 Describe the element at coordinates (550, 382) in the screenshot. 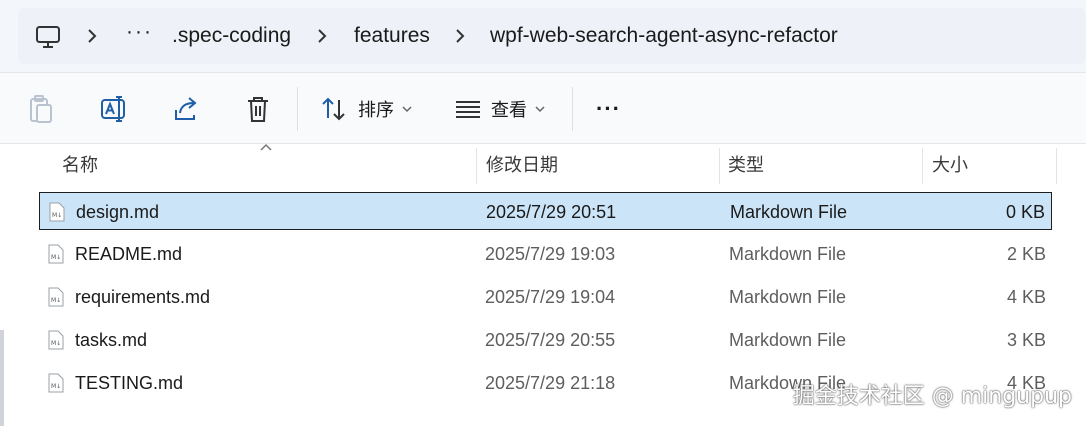

I see `file-modified-date: 2025/7/29 21:18` at that location.